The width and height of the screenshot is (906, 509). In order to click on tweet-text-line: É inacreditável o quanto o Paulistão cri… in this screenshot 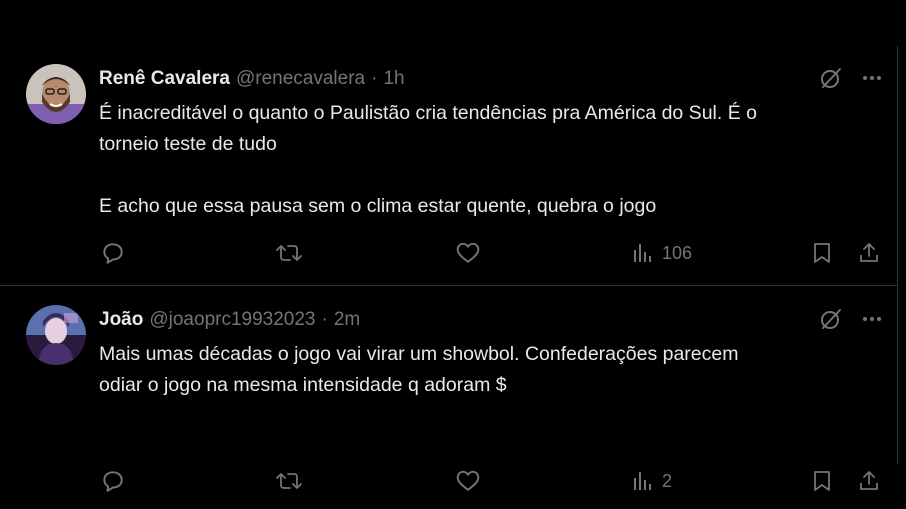, I will do `click(428, 113)`.